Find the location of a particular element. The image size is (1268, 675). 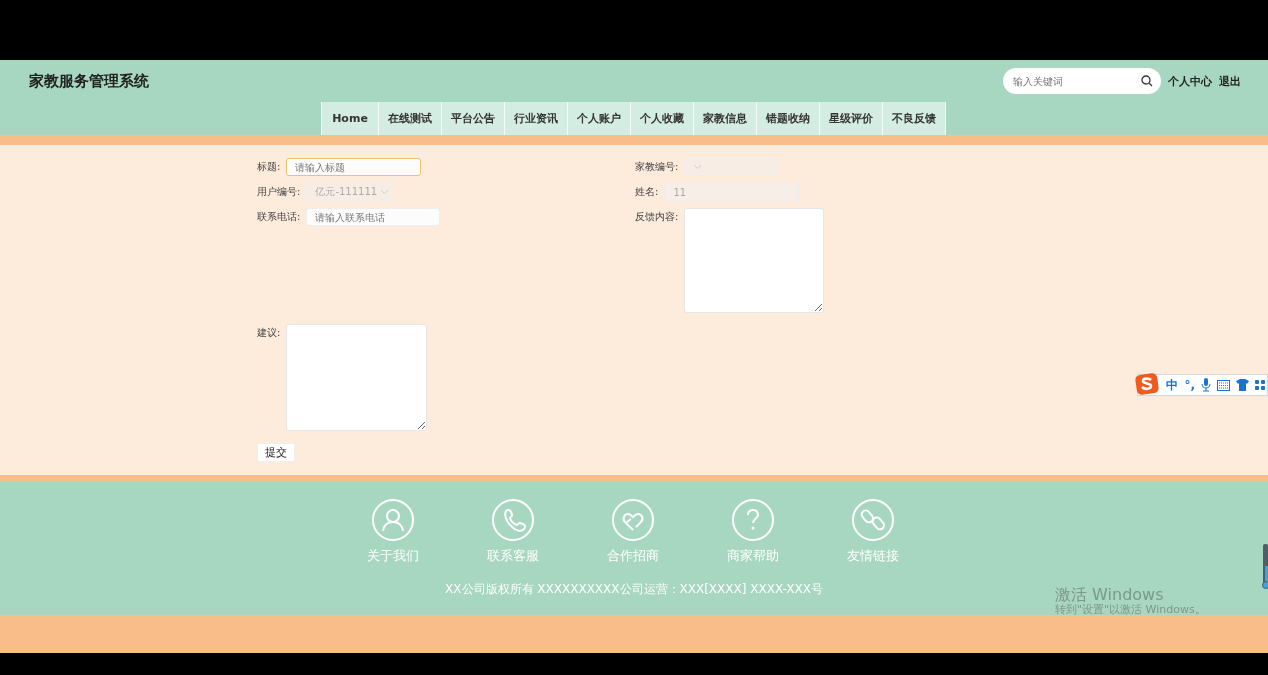

ime-punctuation: °, is located at coordinates (1189, 385).